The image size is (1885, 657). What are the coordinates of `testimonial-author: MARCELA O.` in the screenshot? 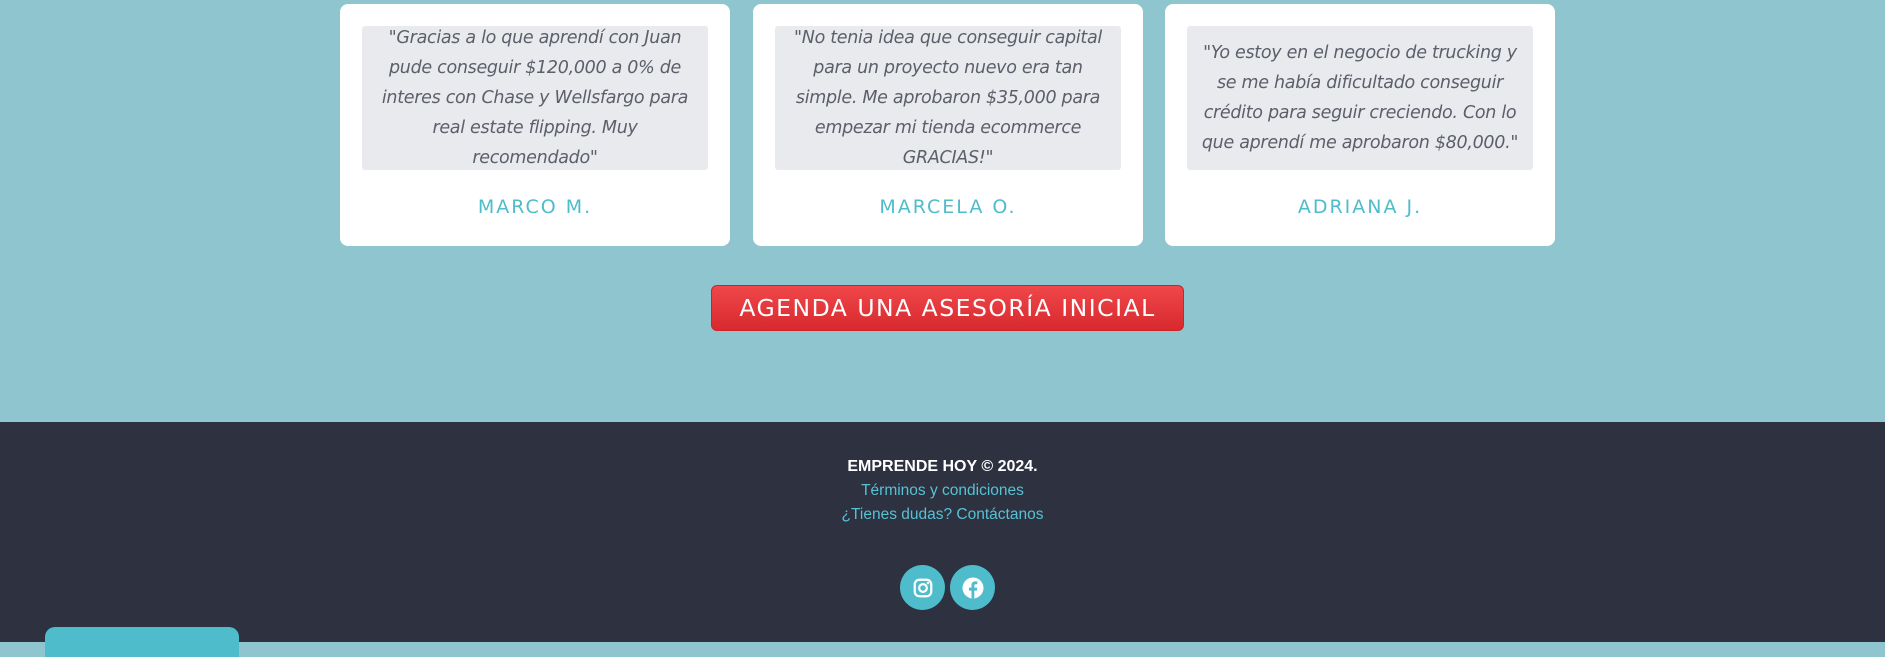 It's located at (948, 207).